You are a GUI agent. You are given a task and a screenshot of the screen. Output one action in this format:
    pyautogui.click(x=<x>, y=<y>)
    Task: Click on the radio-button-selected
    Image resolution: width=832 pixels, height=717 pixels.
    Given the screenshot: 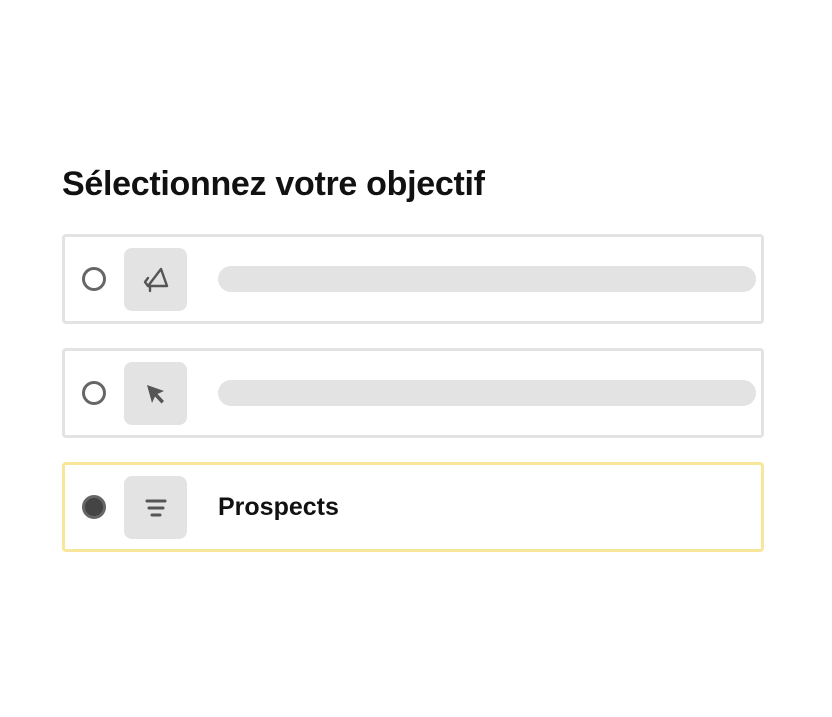 What is the action you would take?
    pyautogui.click(x=94, y=507)
    